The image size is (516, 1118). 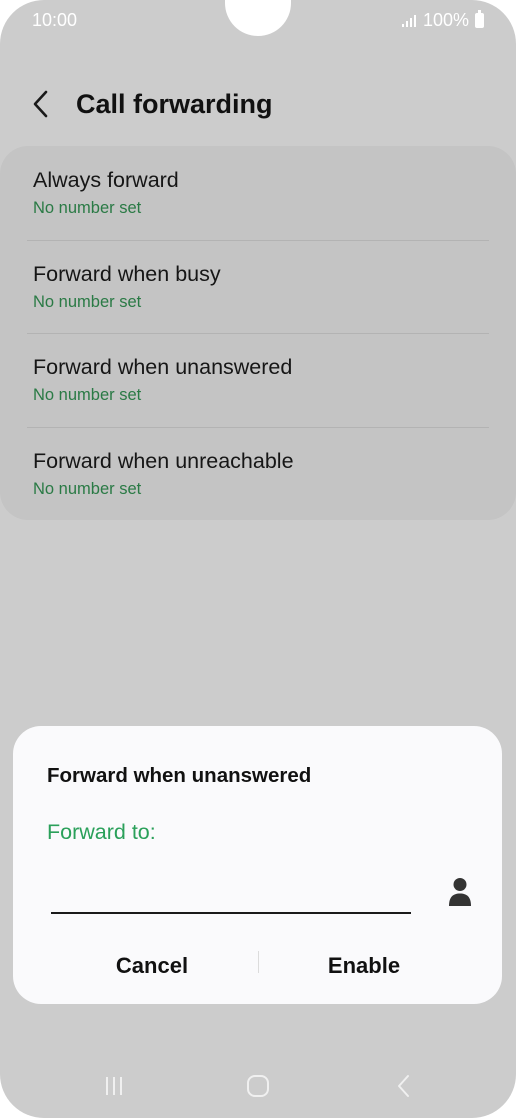 I want to click on forward-to-label: Forward to:, so click(x=101, y=832).